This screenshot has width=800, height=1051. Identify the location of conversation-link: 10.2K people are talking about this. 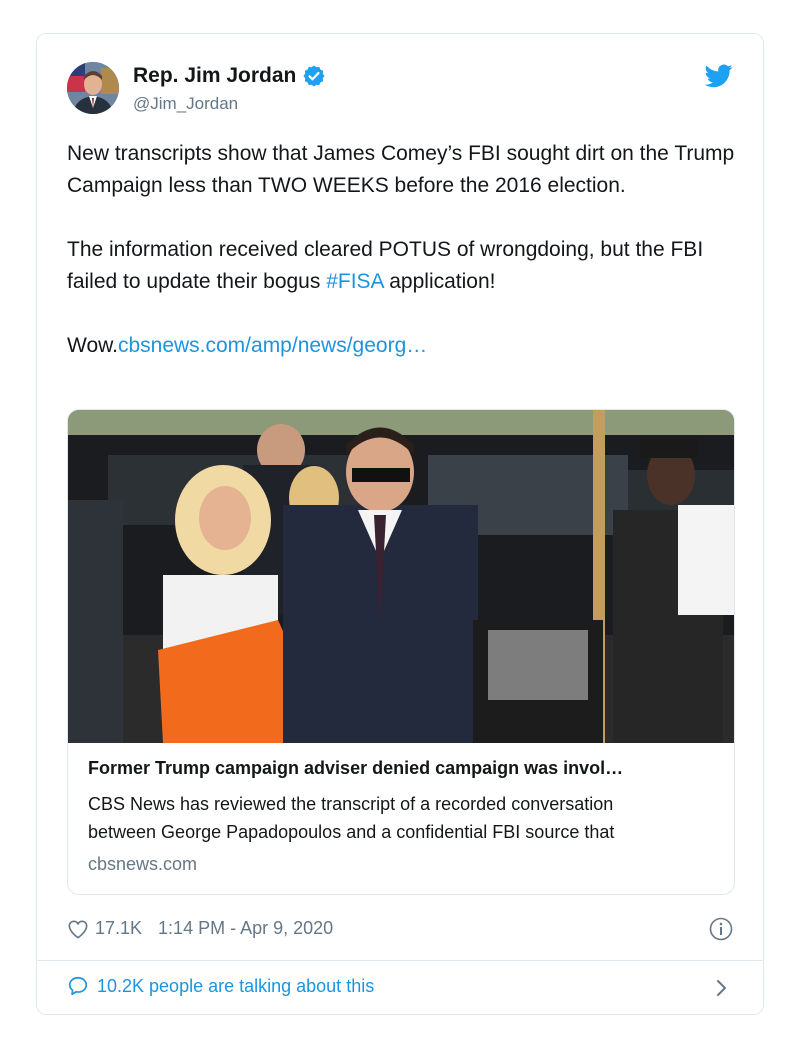
(220, 986).